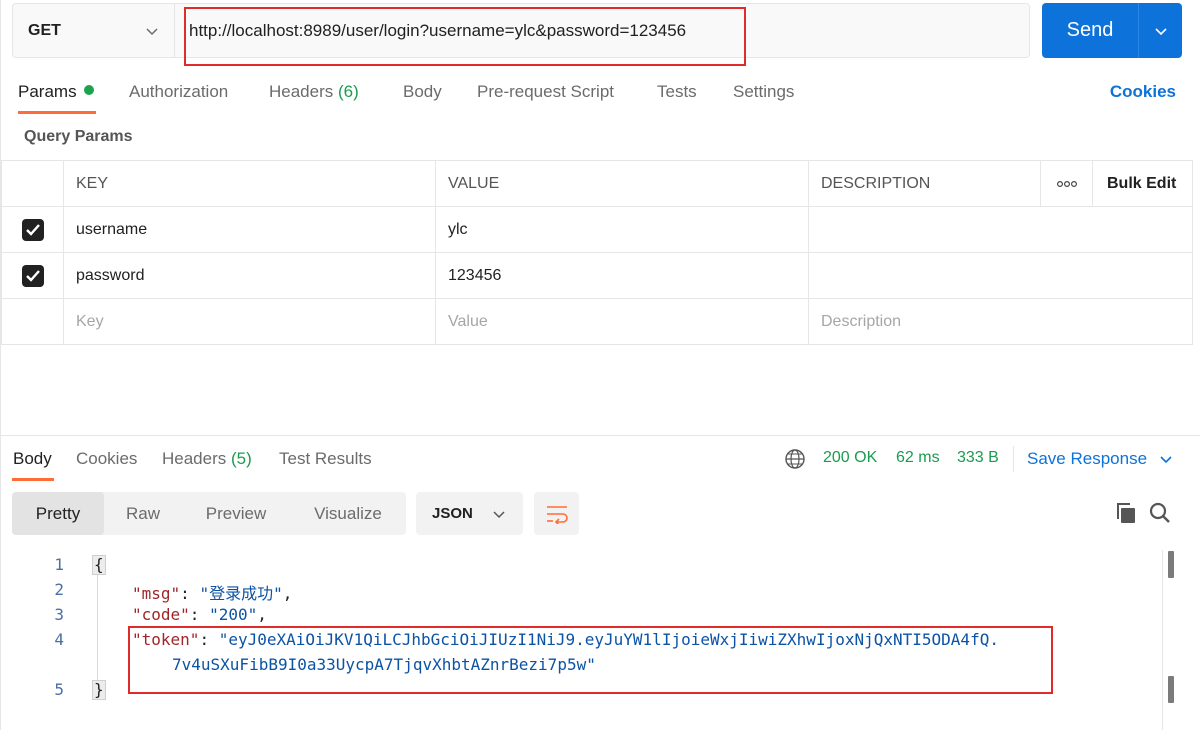  What do you see at coordinates (59, 564) in the screenshot?
I see `line-number: 1` at bounding box center [59, 564].